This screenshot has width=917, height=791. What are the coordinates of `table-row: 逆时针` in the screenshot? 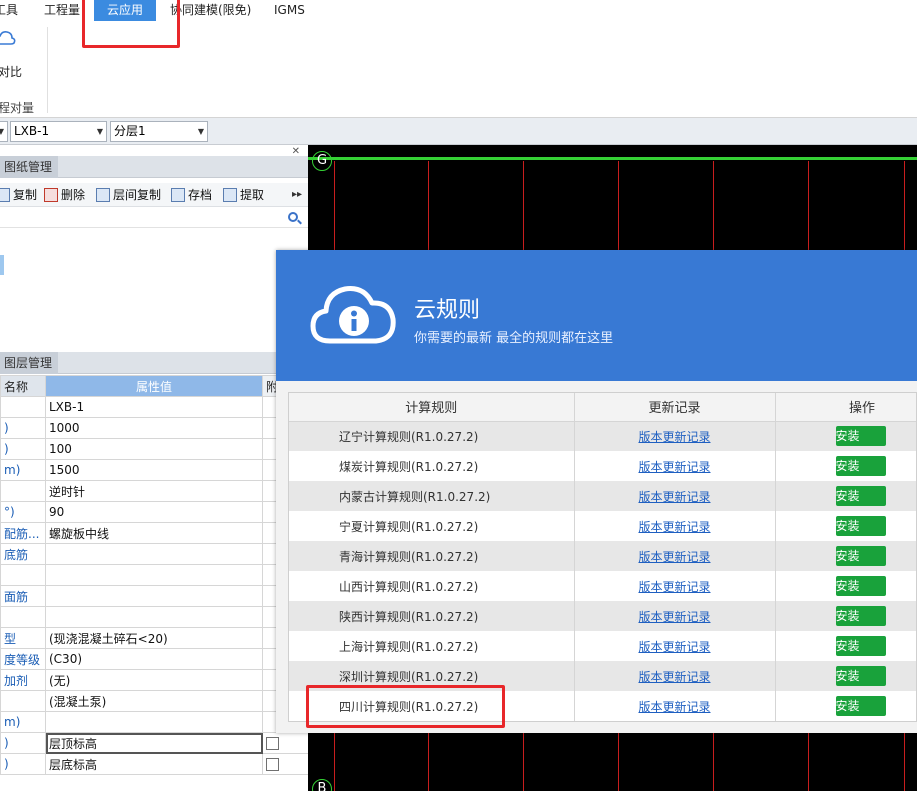 It's located at (154, 491).